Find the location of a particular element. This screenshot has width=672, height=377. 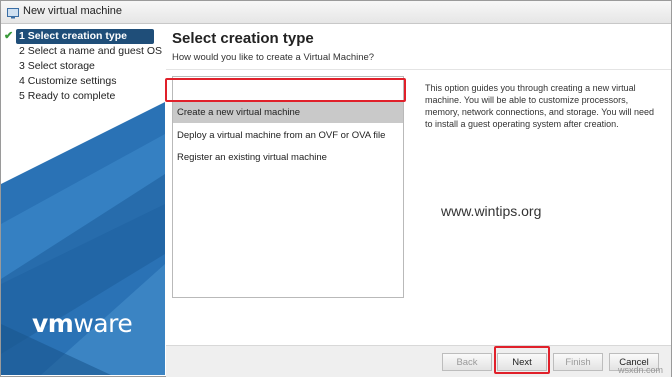

watermark-text: www.wintips.org is located at coordinates (491, 211).